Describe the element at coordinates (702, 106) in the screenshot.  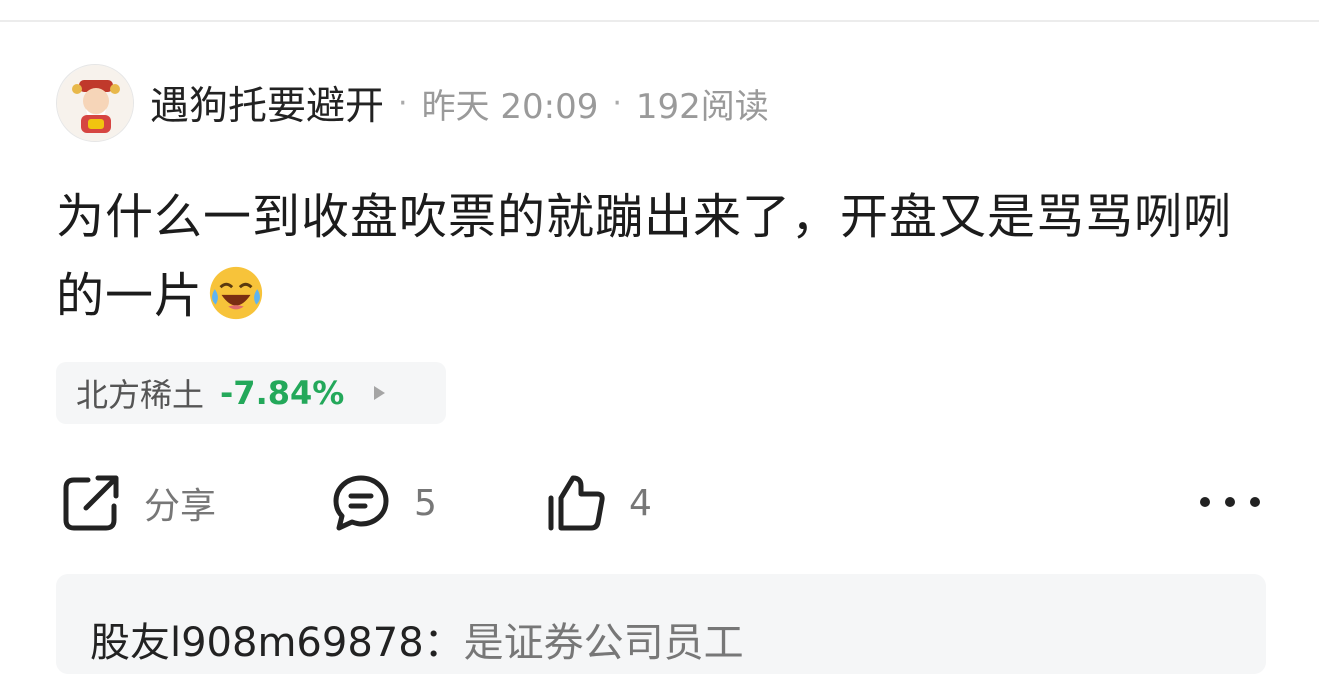
I see `read-count: 192阅读` at that location.